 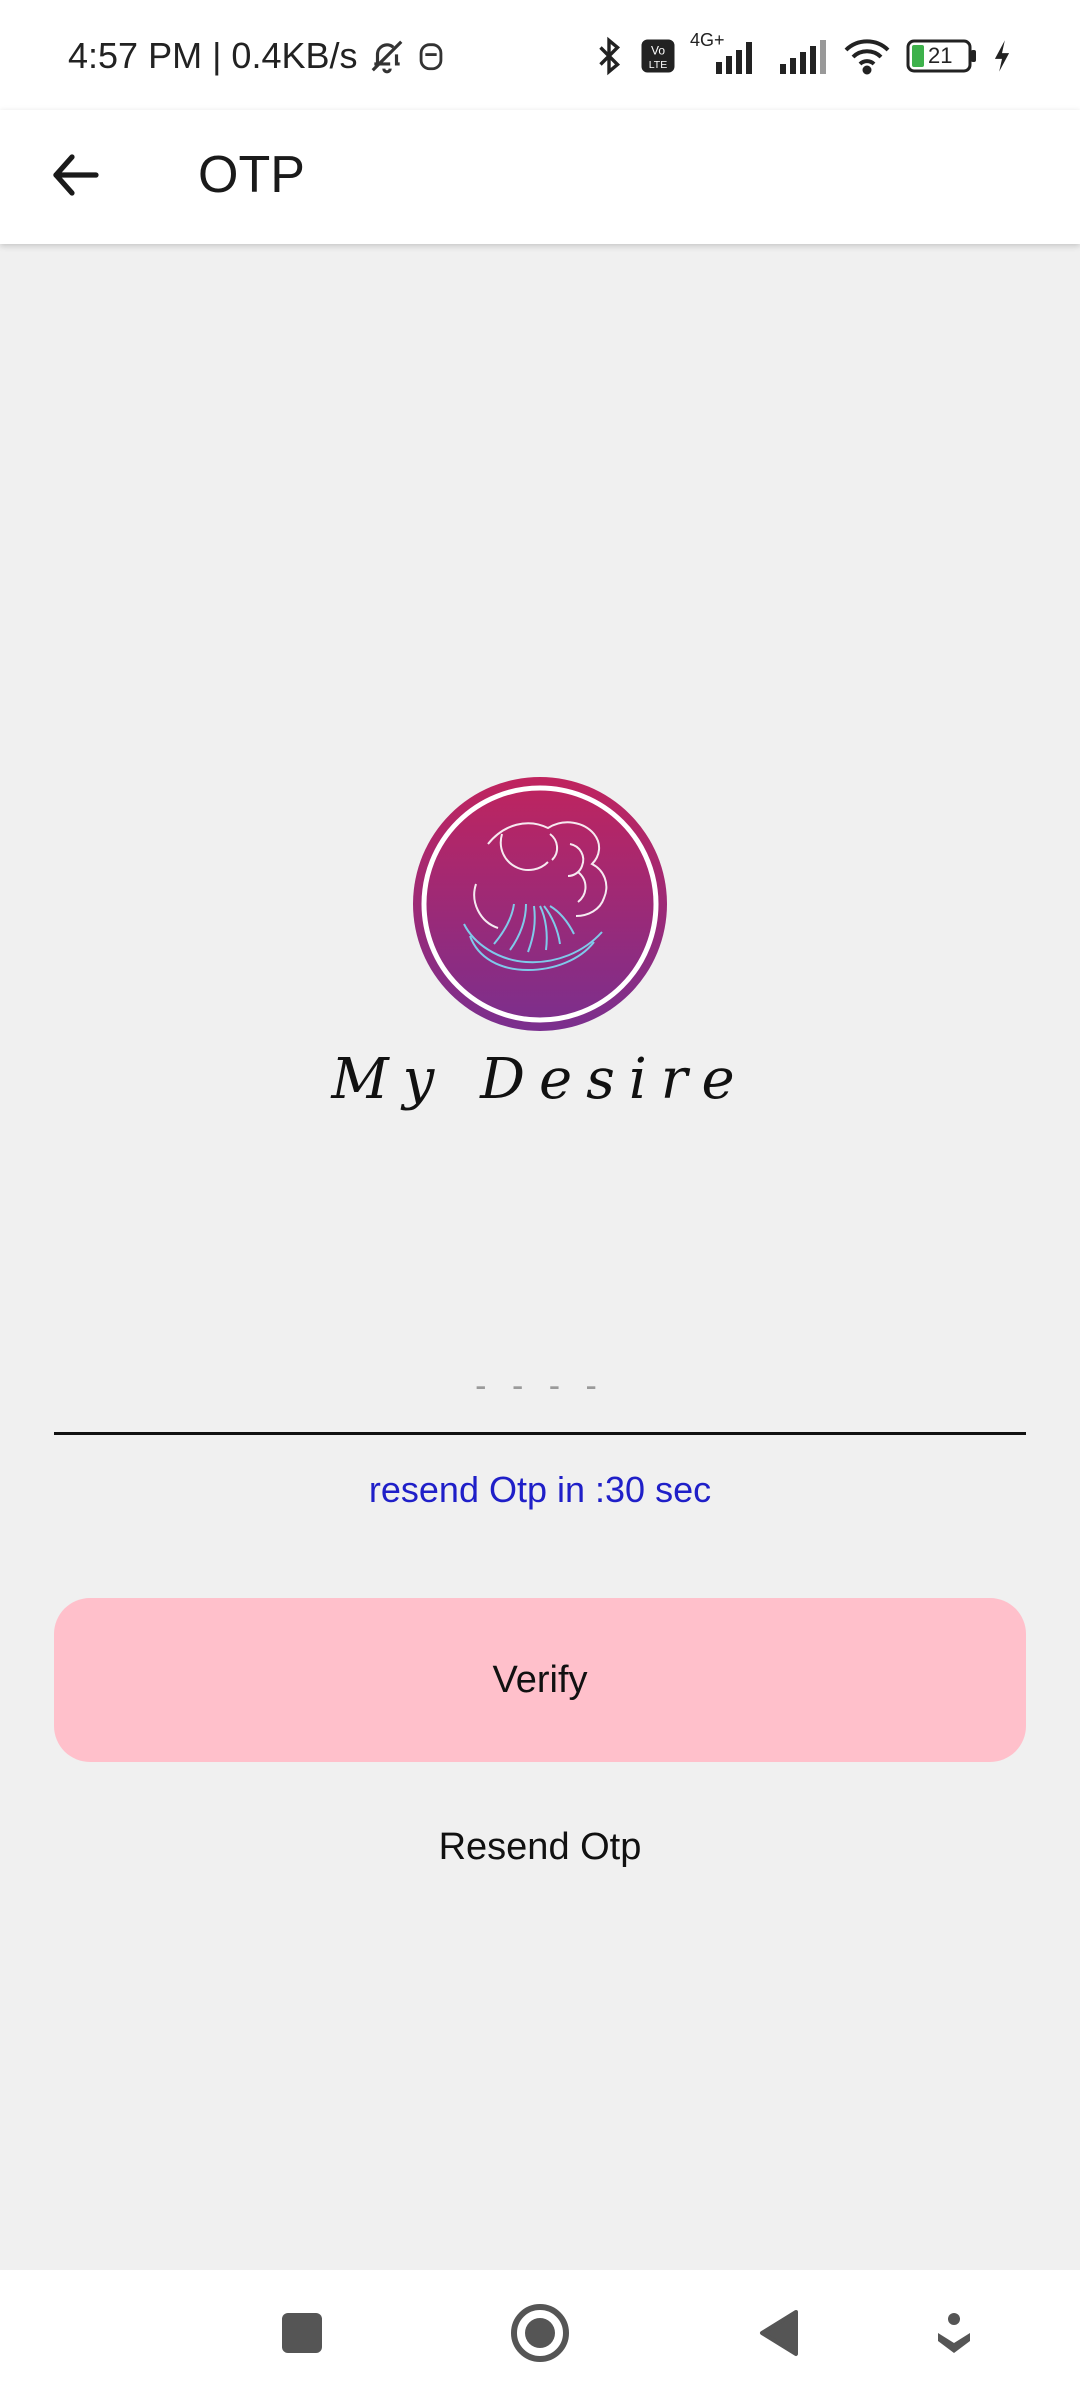 What do you see at coordinates (540, 177) in the screenshot?
I see `app-bar: OTP` at bounding box center [540, 177].